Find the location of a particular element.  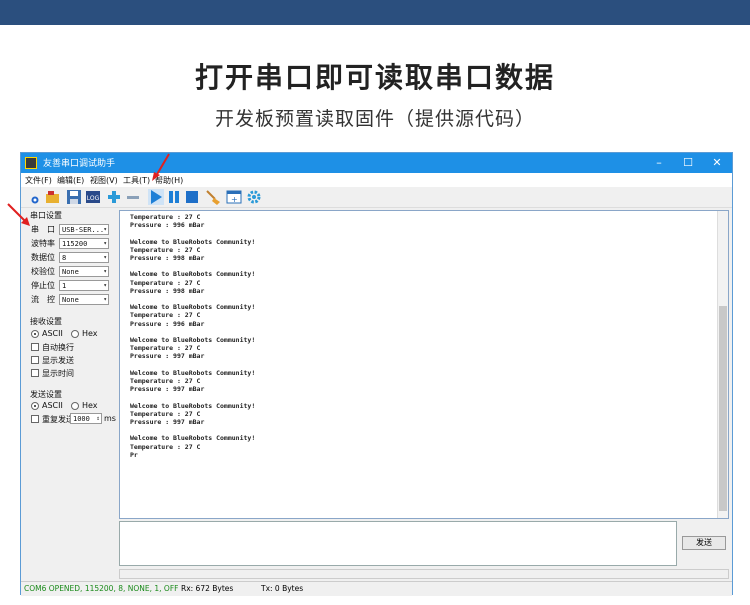

clear-icon is located at coordinates (213, 197).